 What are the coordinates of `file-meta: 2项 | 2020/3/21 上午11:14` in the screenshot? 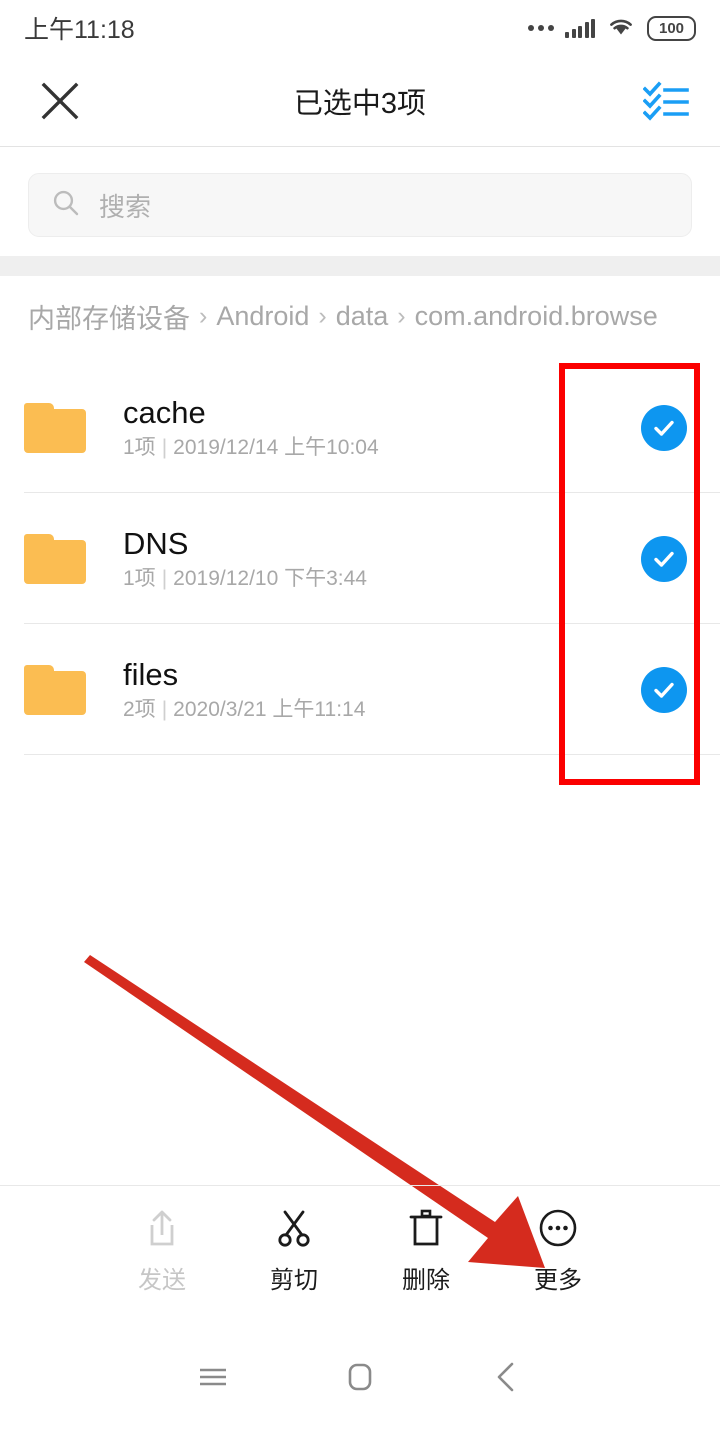 It's located at (244, 709).